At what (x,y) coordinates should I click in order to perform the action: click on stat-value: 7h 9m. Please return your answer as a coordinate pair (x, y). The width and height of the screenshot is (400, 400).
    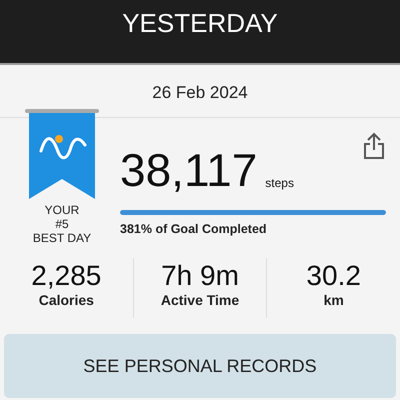
    Looking at the image, I should click on (200, 276).